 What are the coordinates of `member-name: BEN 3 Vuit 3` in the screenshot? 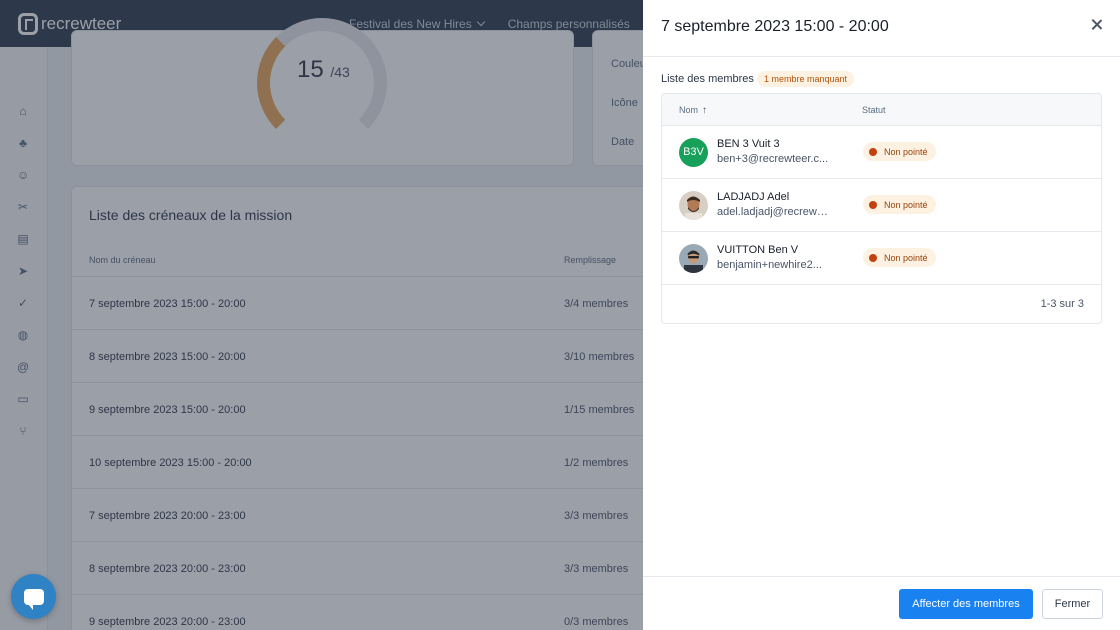 It's located at (748, 144).